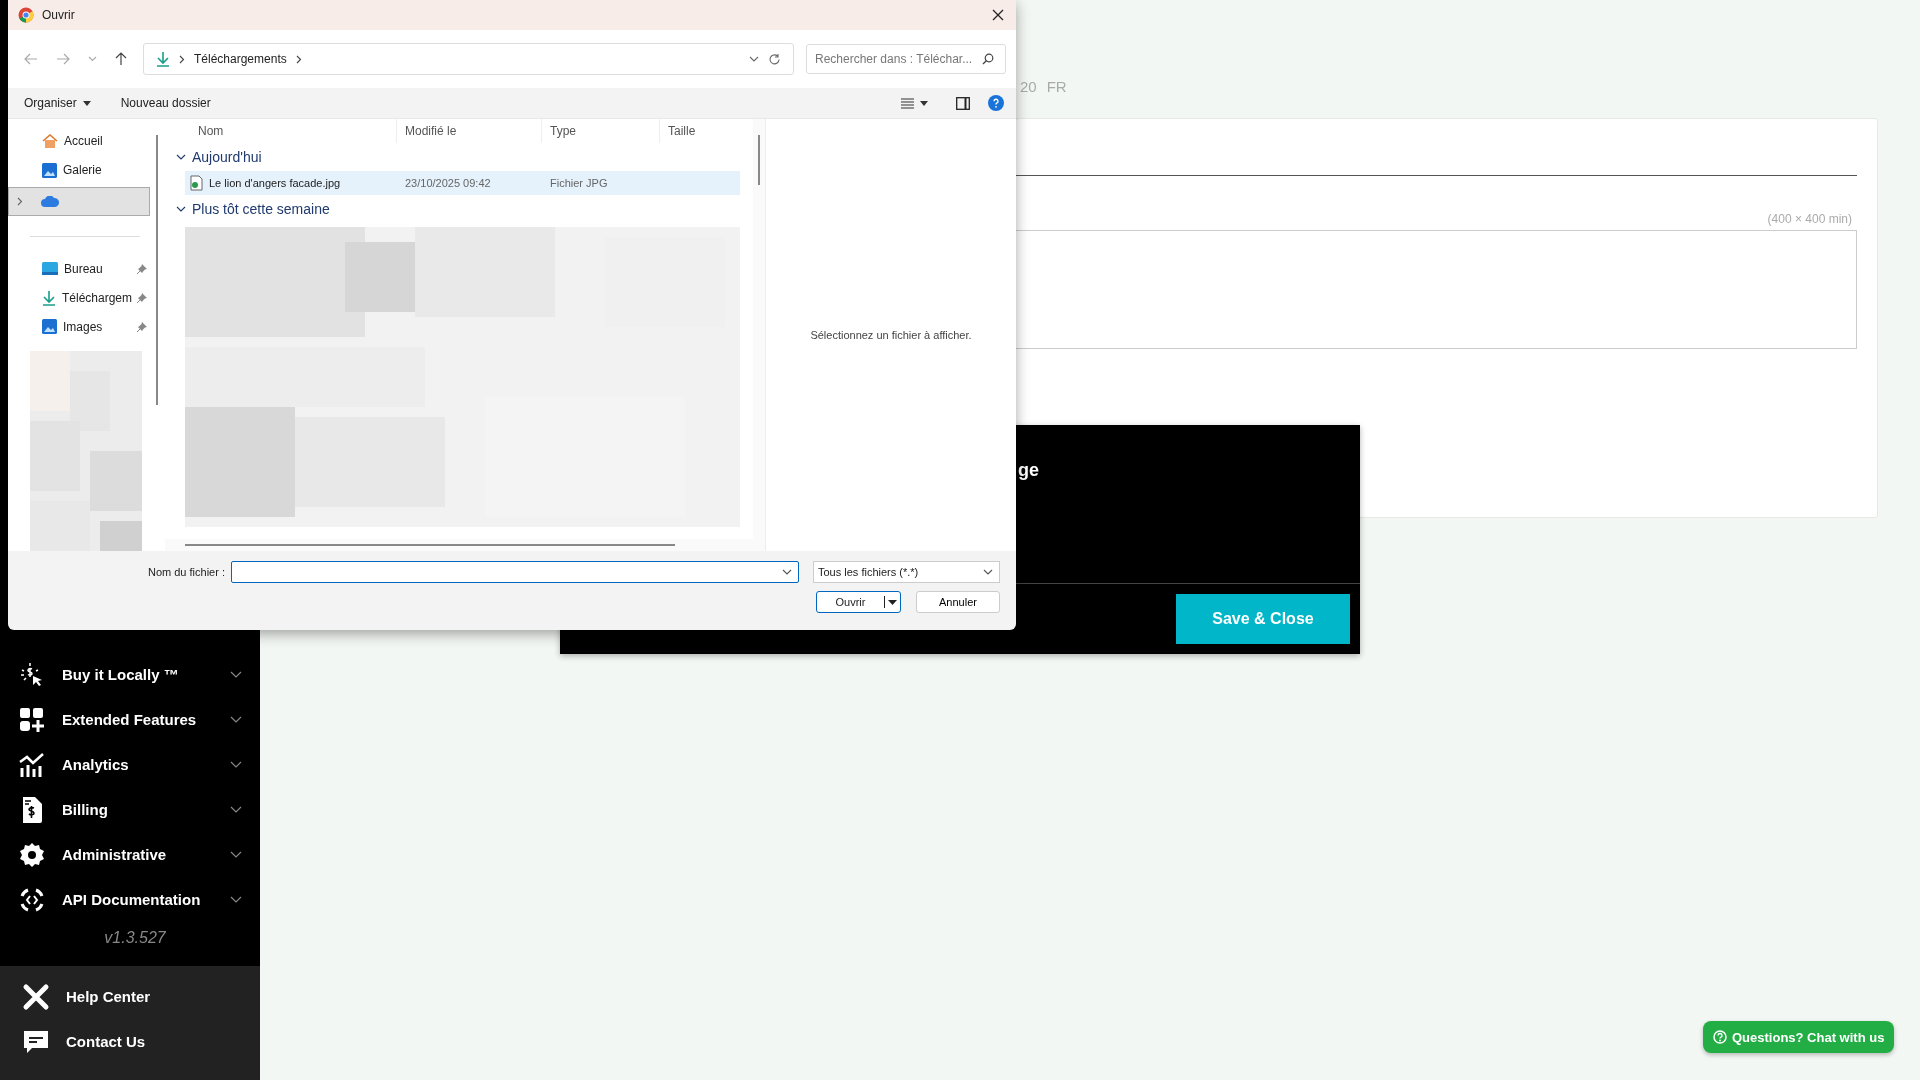 The height and width of the screenshot is (1080, 1920). What do you see at coordinates (906, 572) in the screenshot?
I see `file-type-dropdown: Tous les fichiers (*.*)` at bounding box center [906, 572].